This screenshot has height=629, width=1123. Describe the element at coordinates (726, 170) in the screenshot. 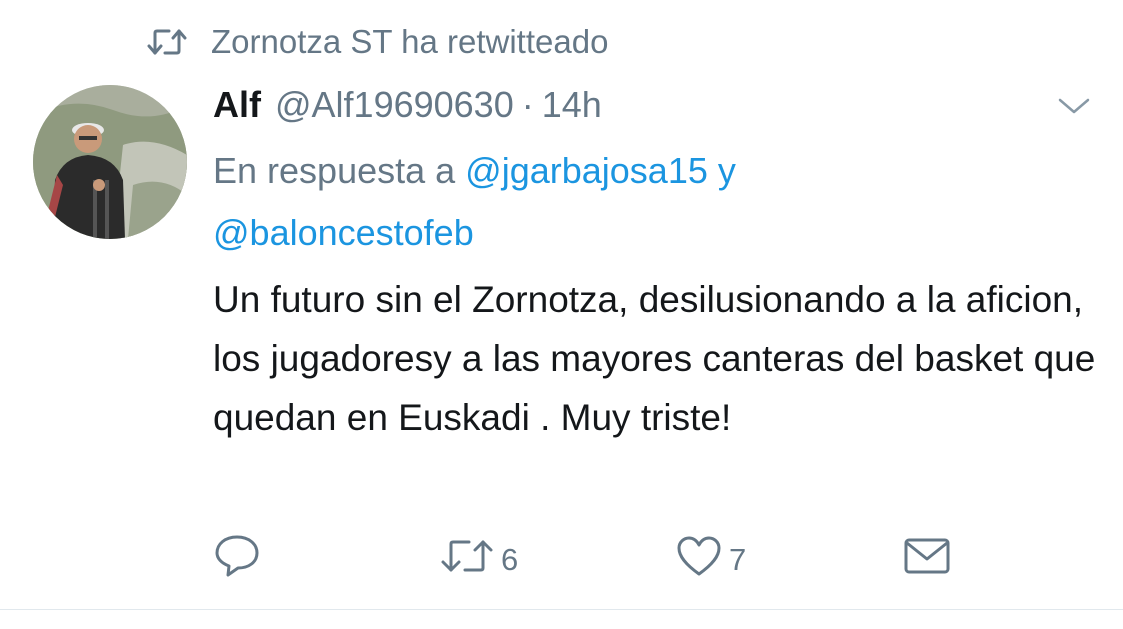

I see `reply-conjunction: y` at that location.